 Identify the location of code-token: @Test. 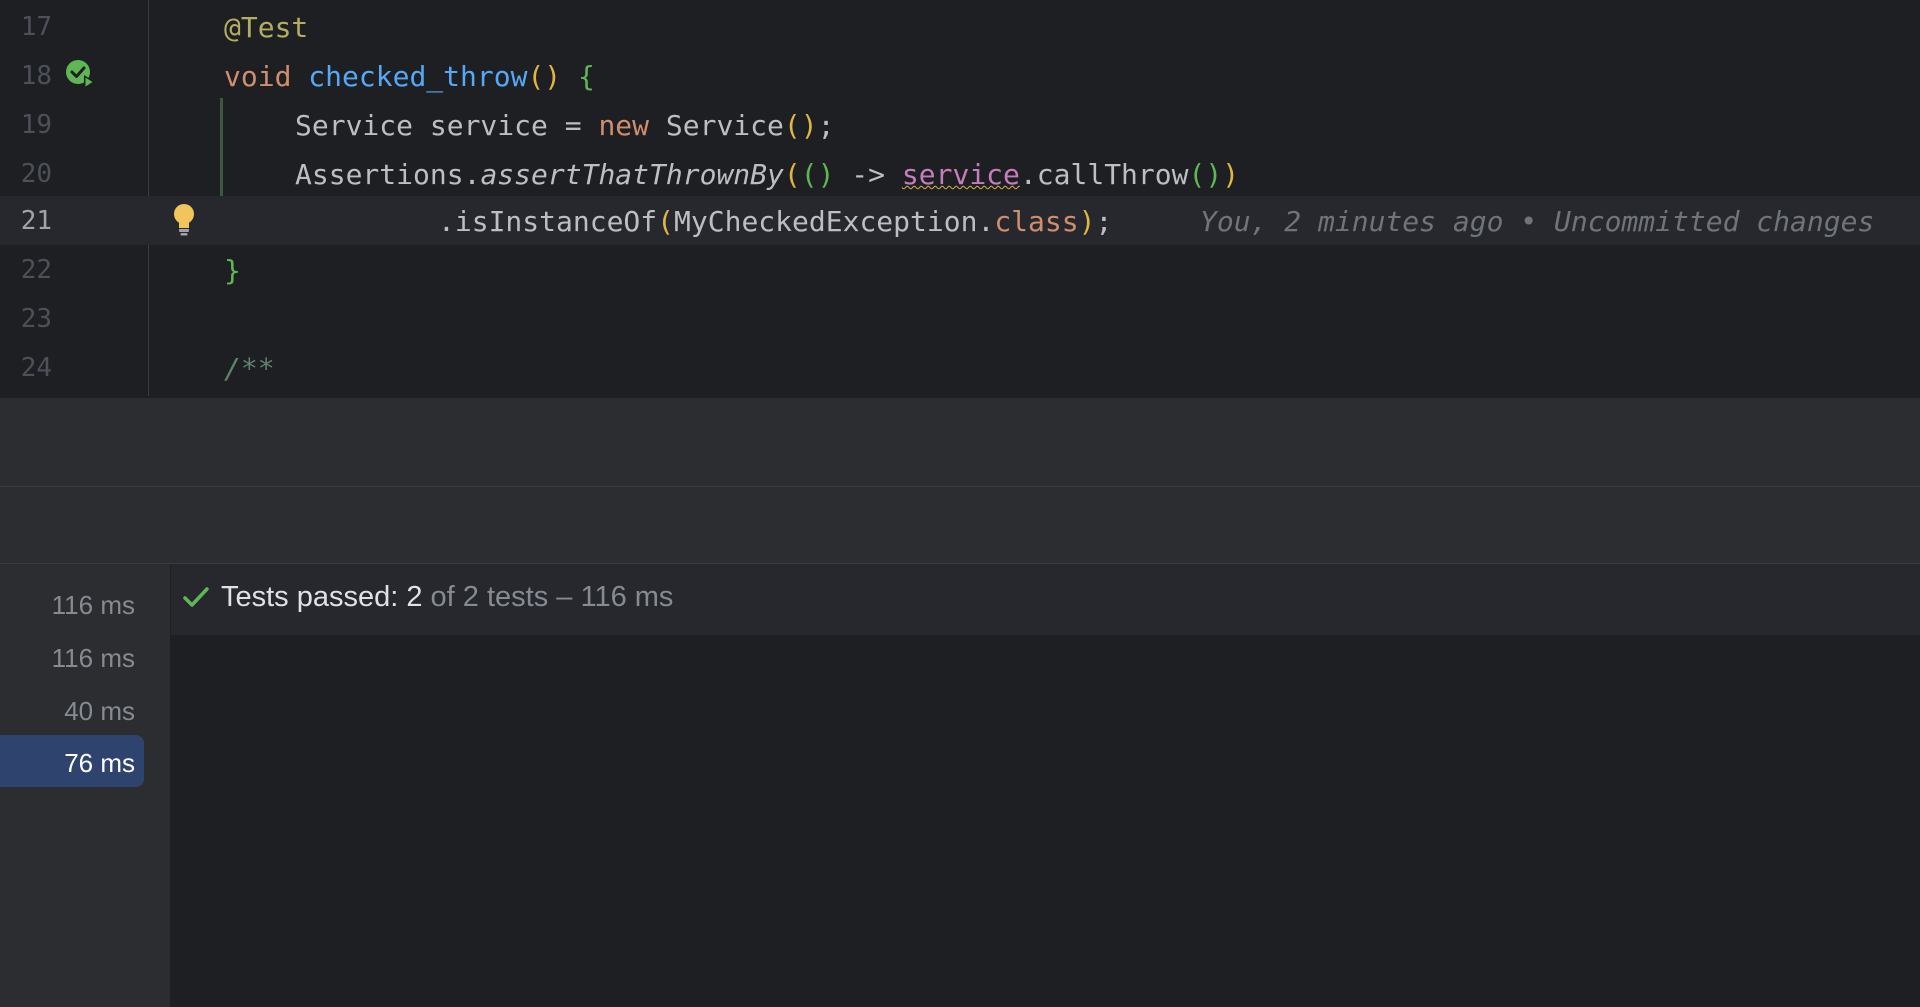
(266, 27).